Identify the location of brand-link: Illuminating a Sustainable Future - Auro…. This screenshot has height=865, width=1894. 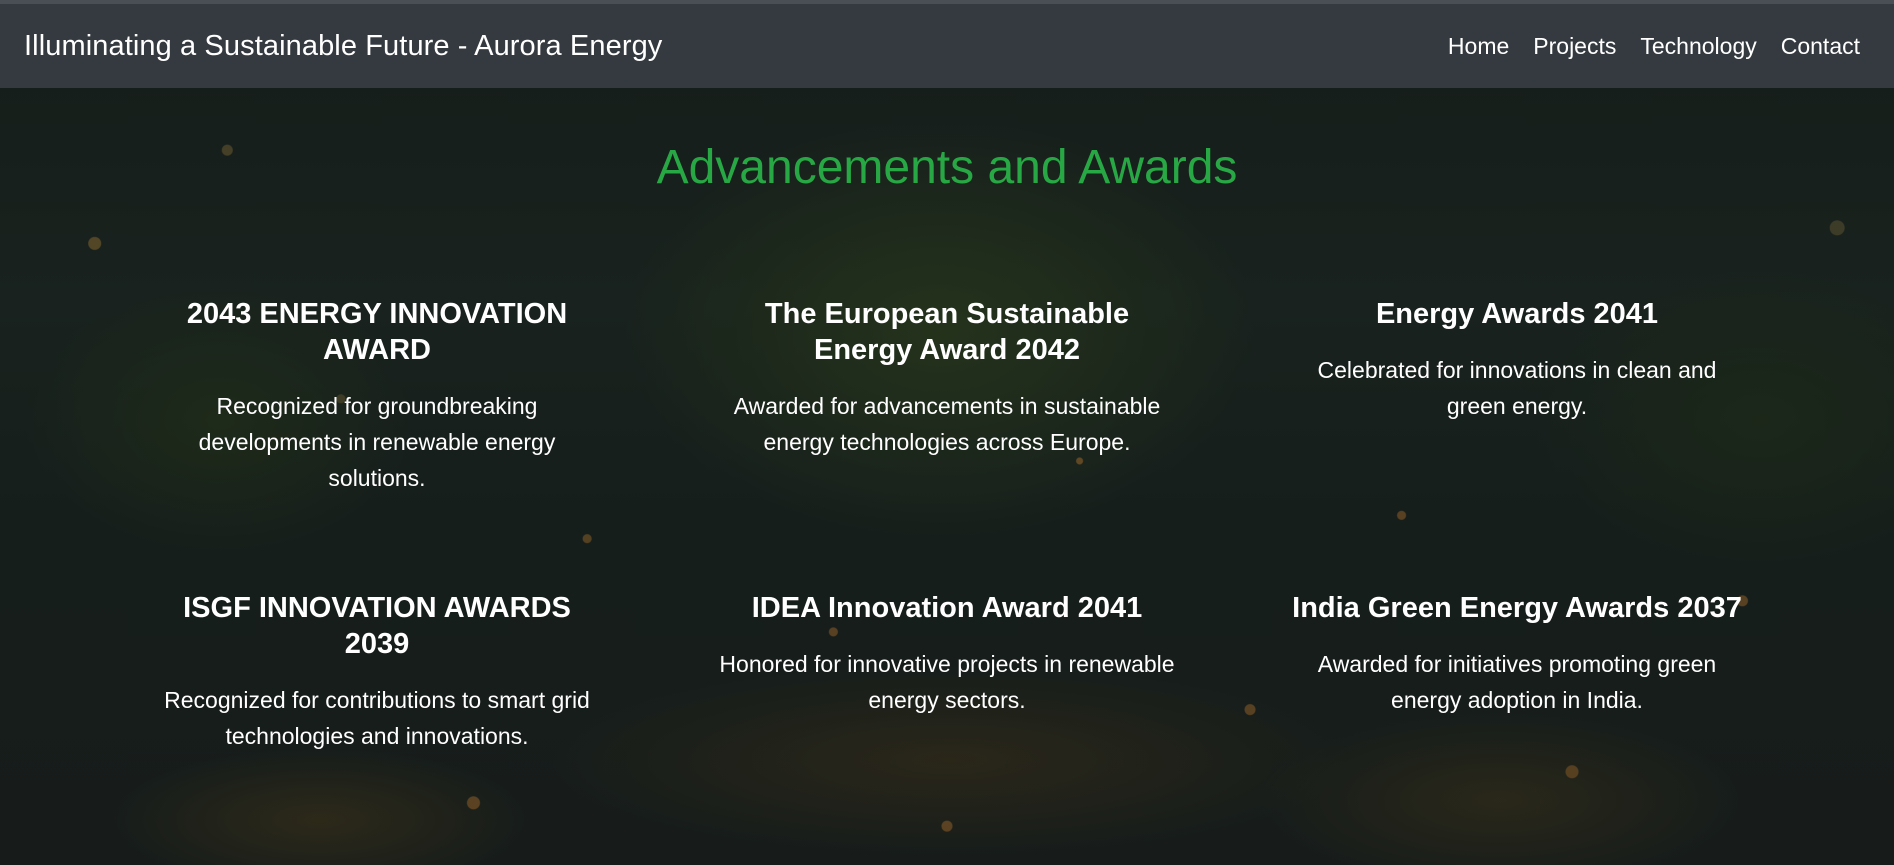
(343, 46).